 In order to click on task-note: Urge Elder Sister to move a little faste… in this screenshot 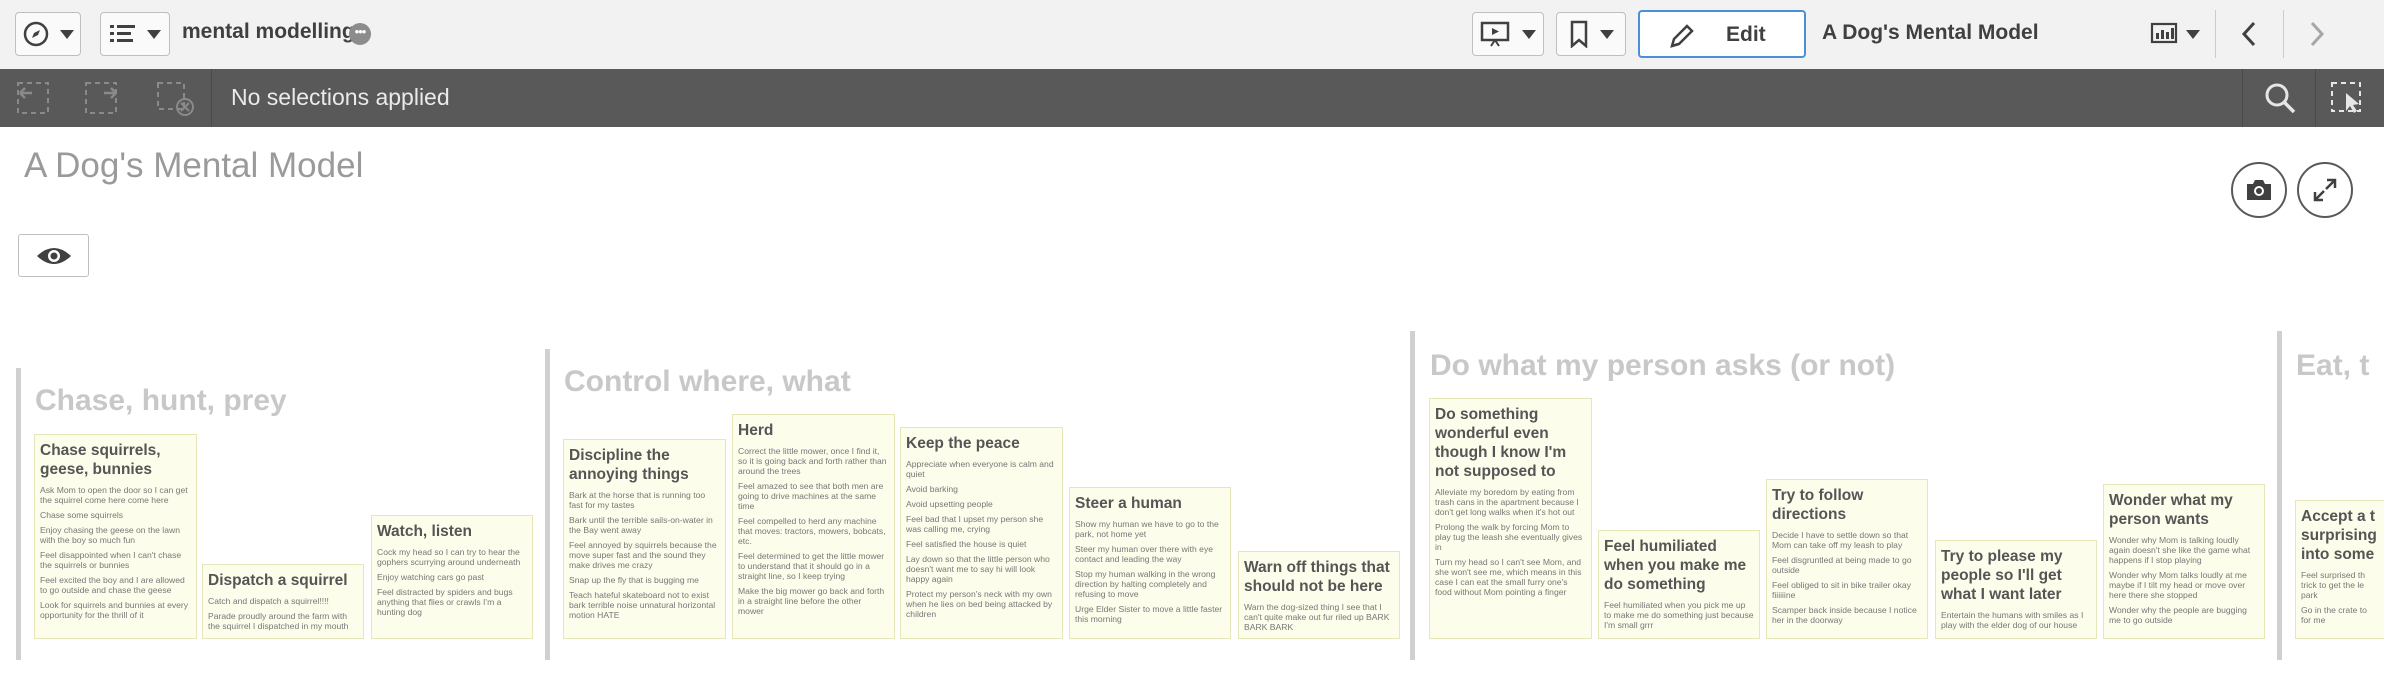, I will do `click(1149, 614)`.